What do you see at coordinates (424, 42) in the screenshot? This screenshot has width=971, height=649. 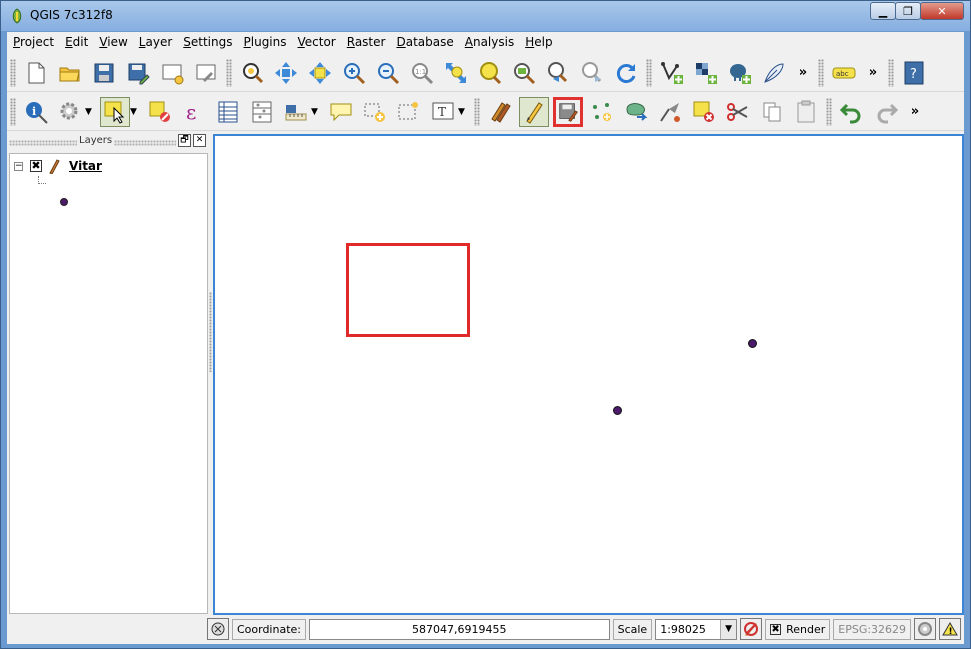 I see `menu-database: Database` at bounding box center [424, 42].